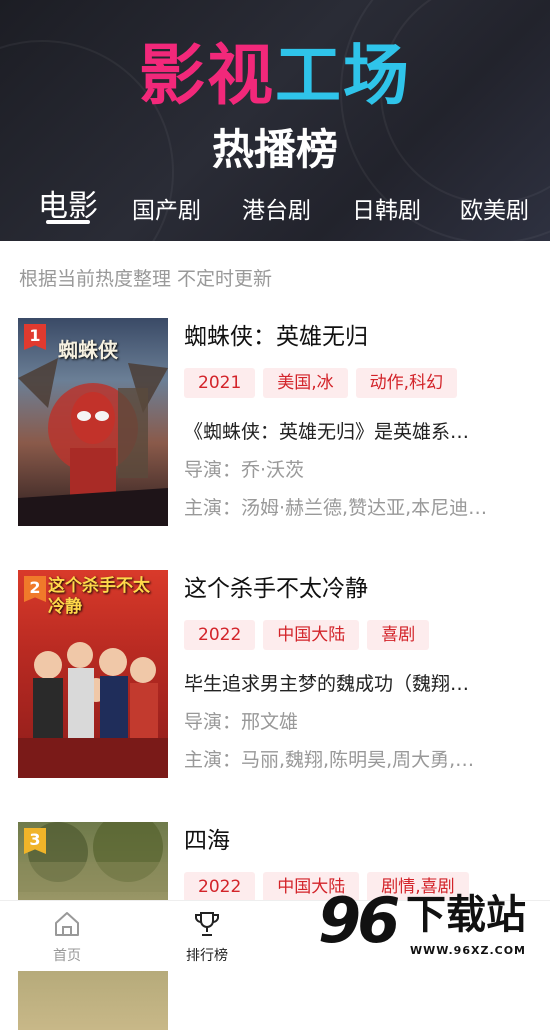  I want to click on tab-movies: 电影, so click(68, 208).